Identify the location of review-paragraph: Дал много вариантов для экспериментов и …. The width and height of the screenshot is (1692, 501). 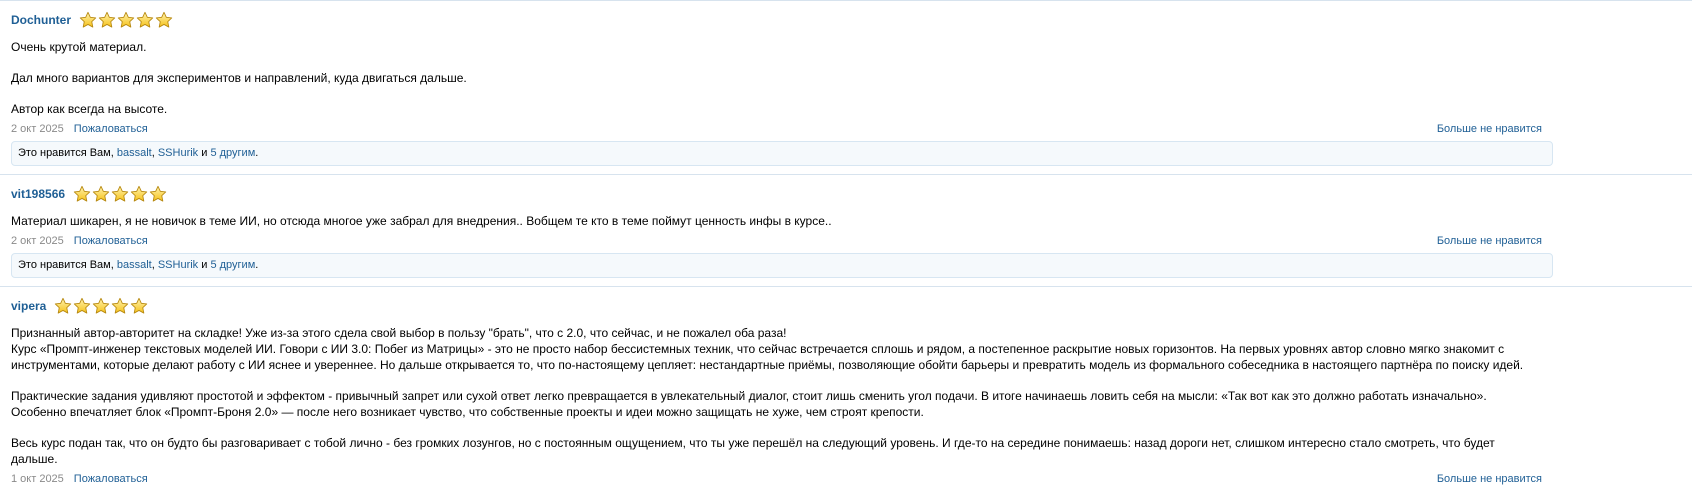
(239, 78).